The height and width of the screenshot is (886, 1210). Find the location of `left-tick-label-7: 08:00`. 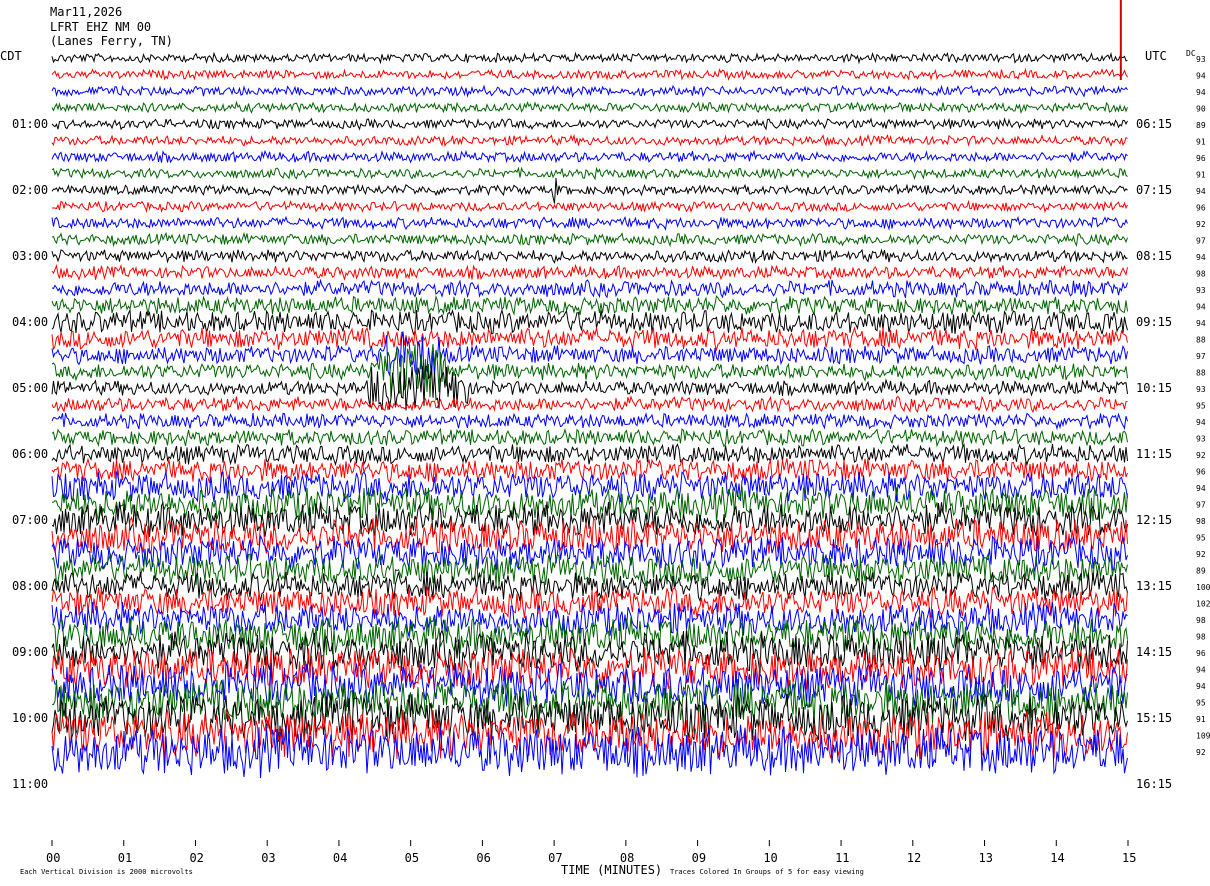

left-tick-label-7: 08:00 is located at coordinates (30, 586).